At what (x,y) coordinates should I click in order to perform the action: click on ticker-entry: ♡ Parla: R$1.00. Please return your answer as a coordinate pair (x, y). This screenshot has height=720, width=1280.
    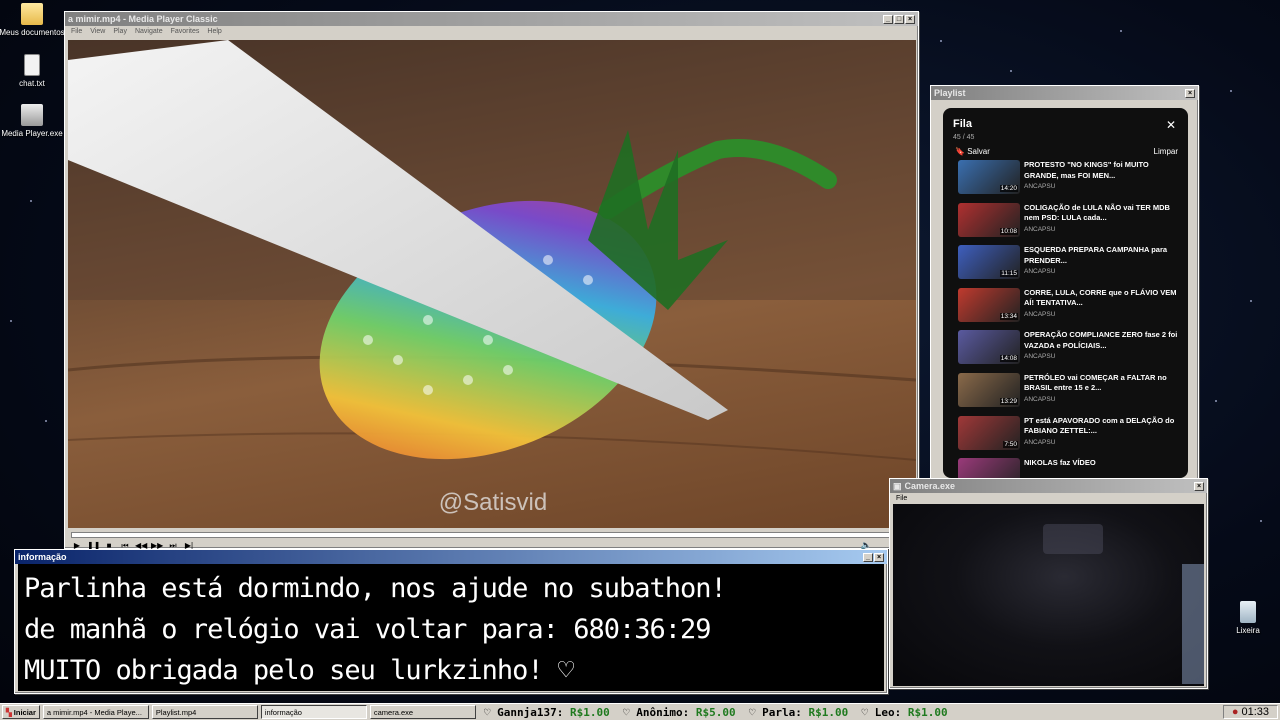
    Looking at the image, I should click on (798, 712).